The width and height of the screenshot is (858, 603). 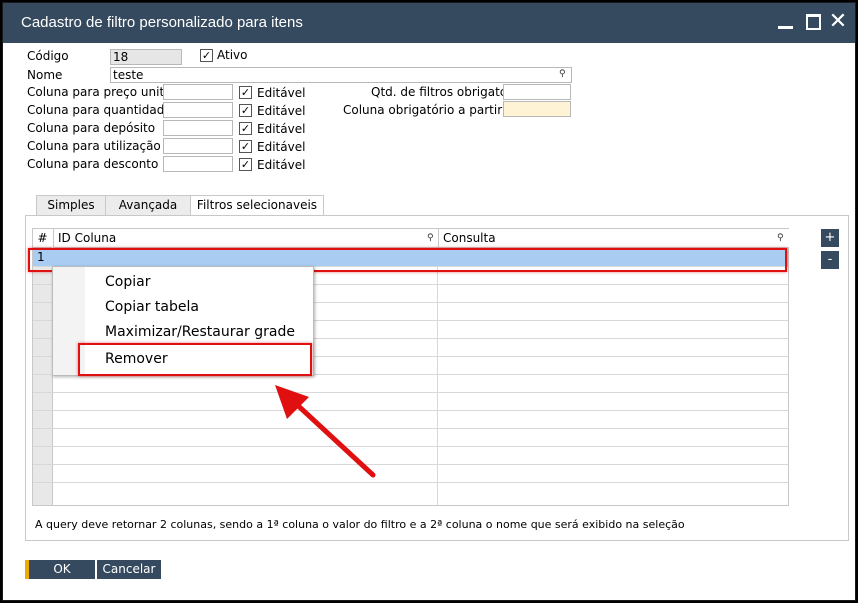 I want to click on ativo-label: Ativo, so click(x=232, y=55).